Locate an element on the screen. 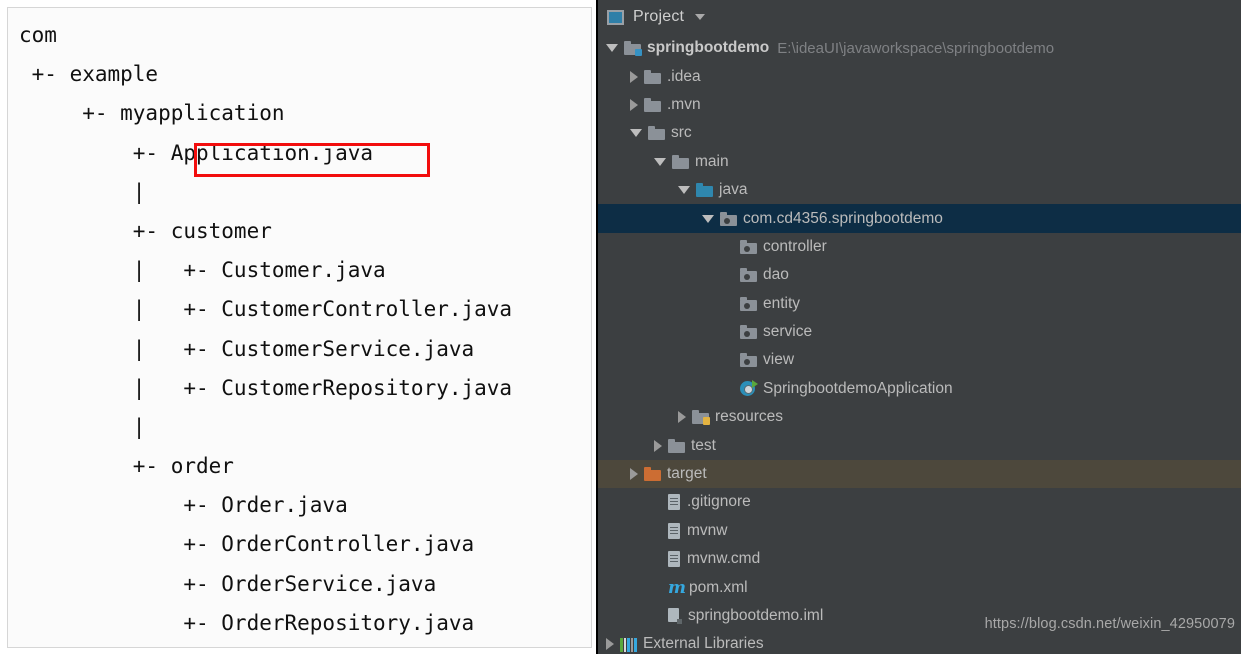 The height and width of the screenshot is (654, 1241). source-root-folder-icon is located at coordinates (704, 190).